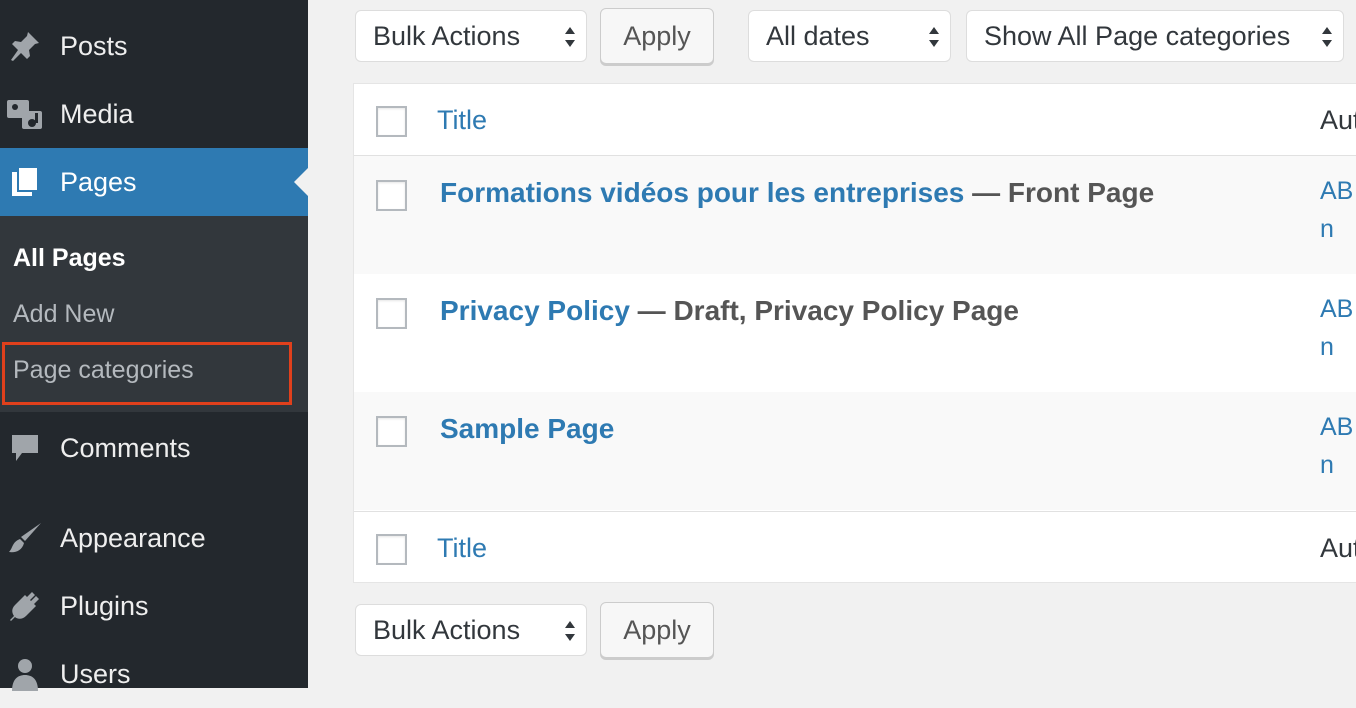  What do you see at coordinates (855, 547) in the screenshot?
I see `table-footer: Title Aut` at bounding box center [855, 547].